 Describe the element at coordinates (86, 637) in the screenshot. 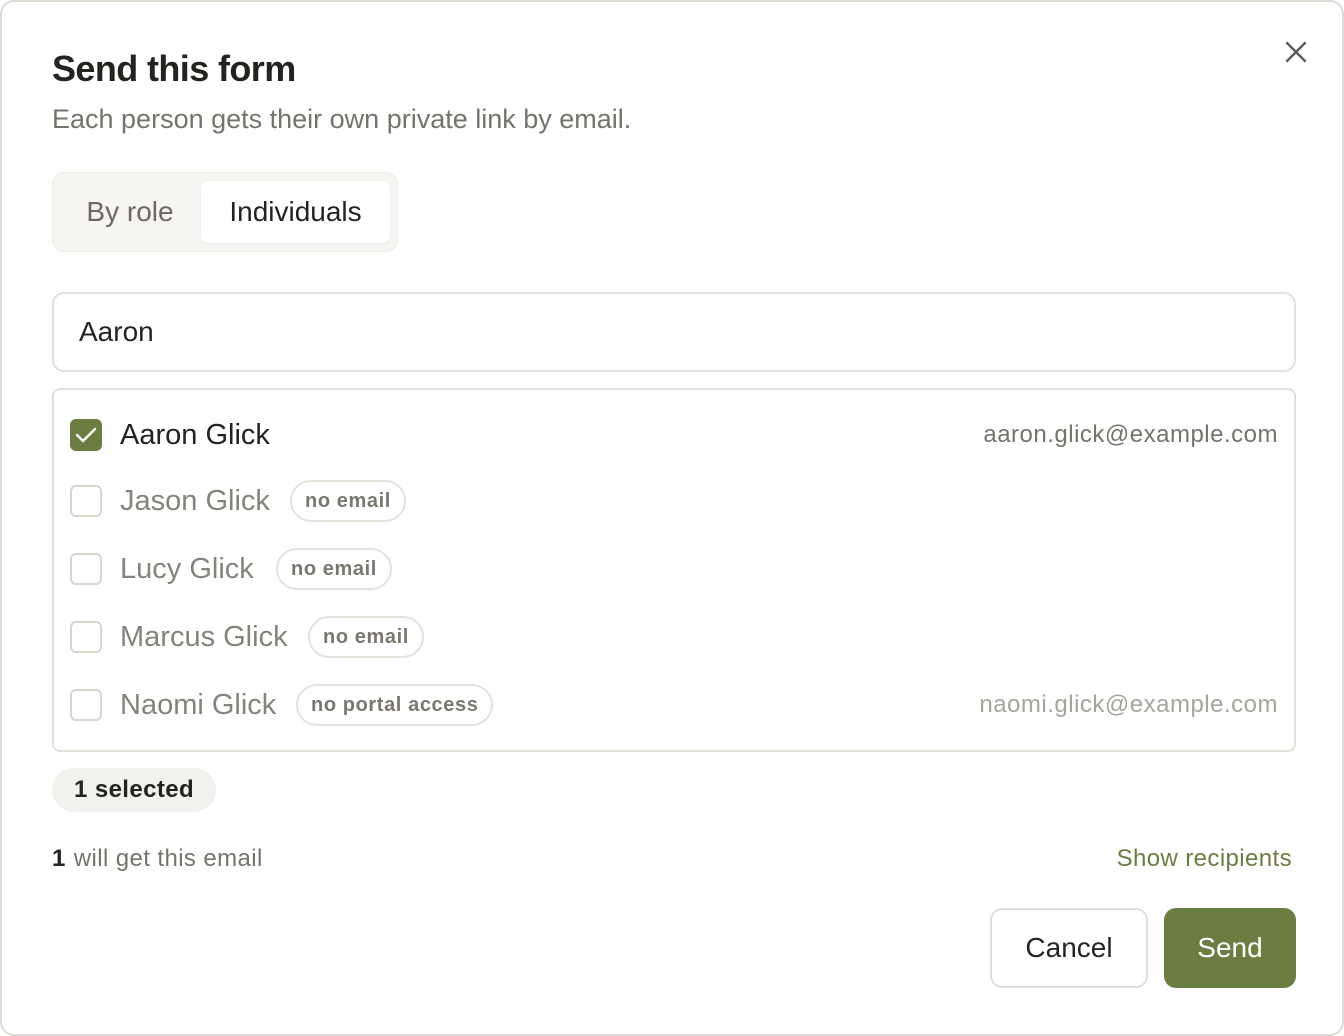

I see `checkbox-marcus-glick` at that location.